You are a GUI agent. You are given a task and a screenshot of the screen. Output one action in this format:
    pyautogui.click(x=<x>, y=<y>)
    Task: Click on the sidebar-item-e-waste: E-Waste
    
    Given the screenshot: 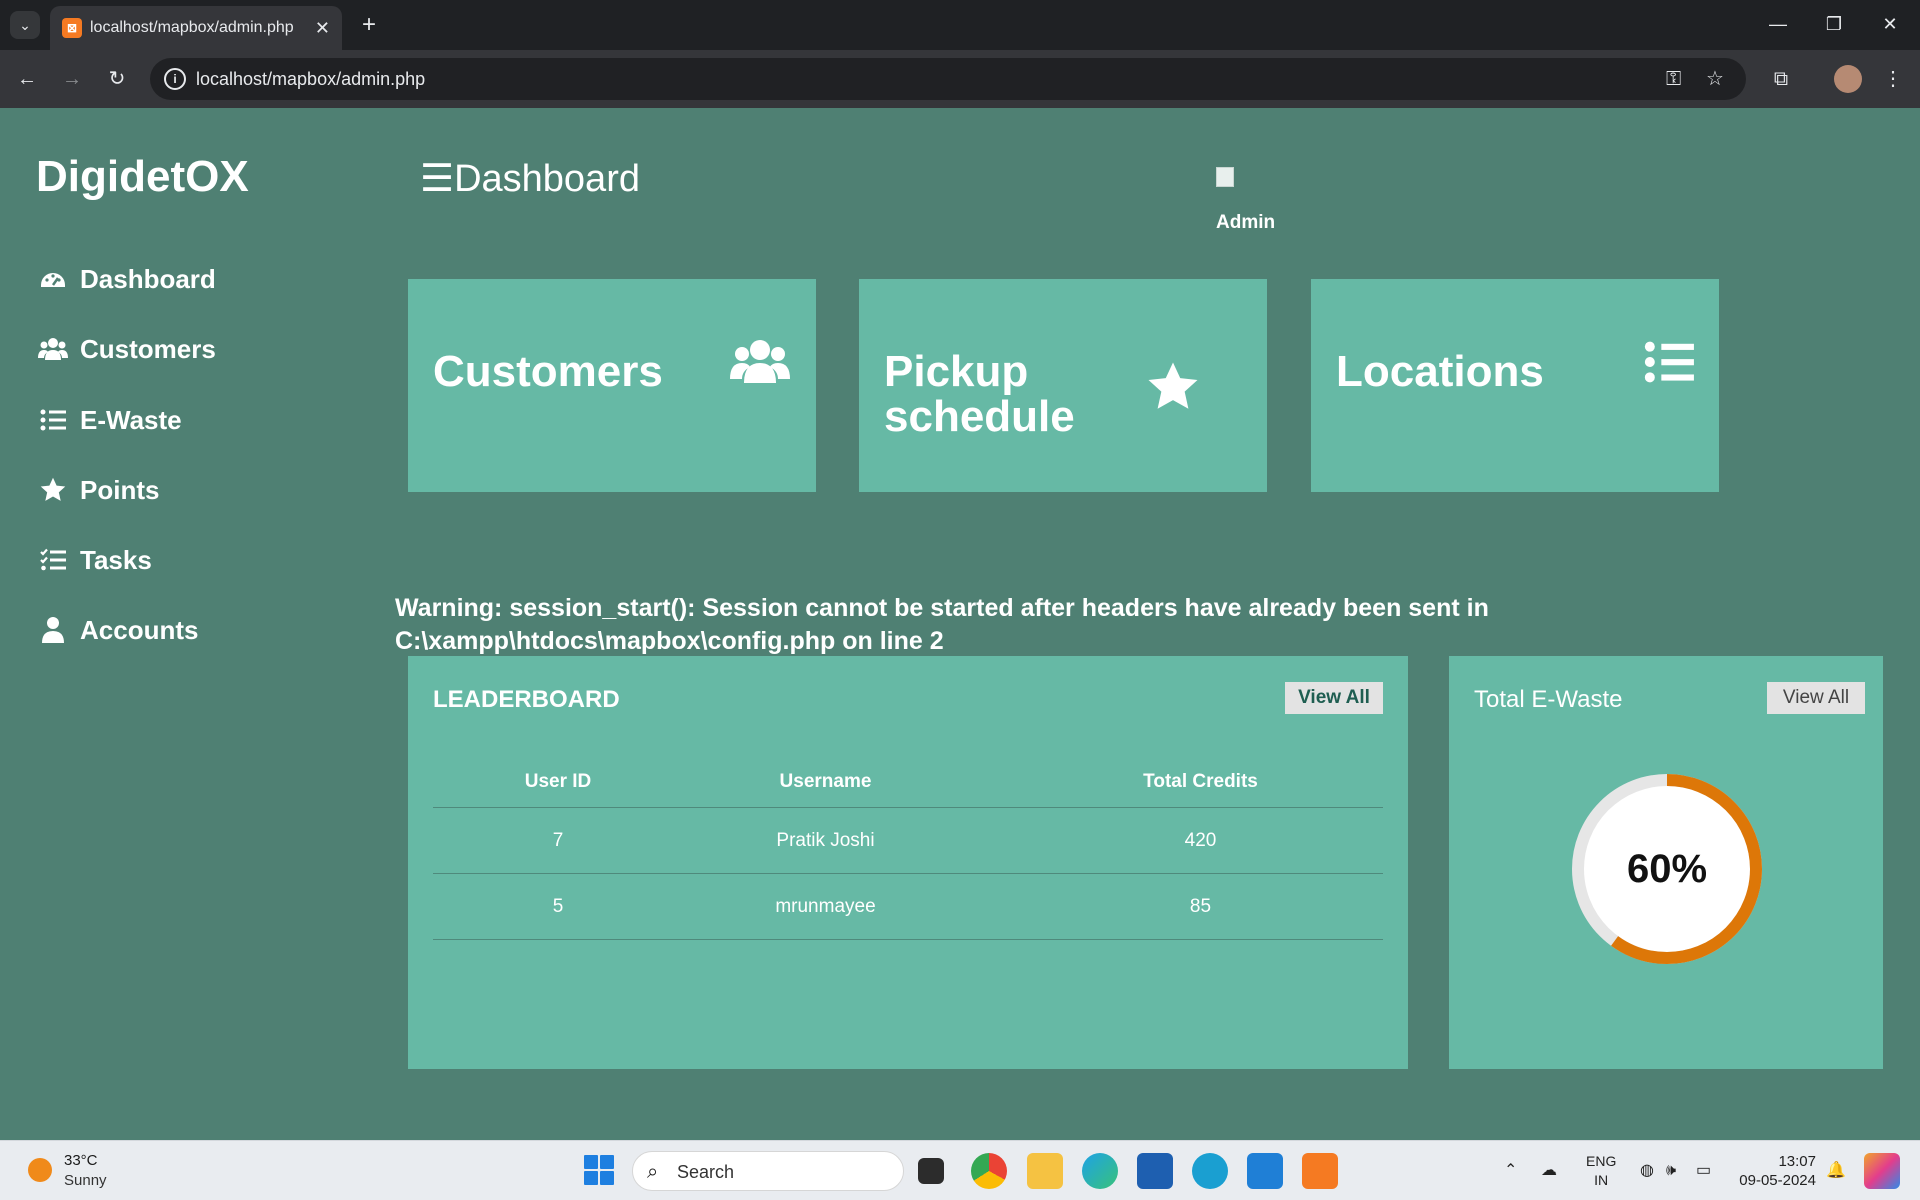 What is the action you would take?
    pyautogui.click(x=110, y=420)
    